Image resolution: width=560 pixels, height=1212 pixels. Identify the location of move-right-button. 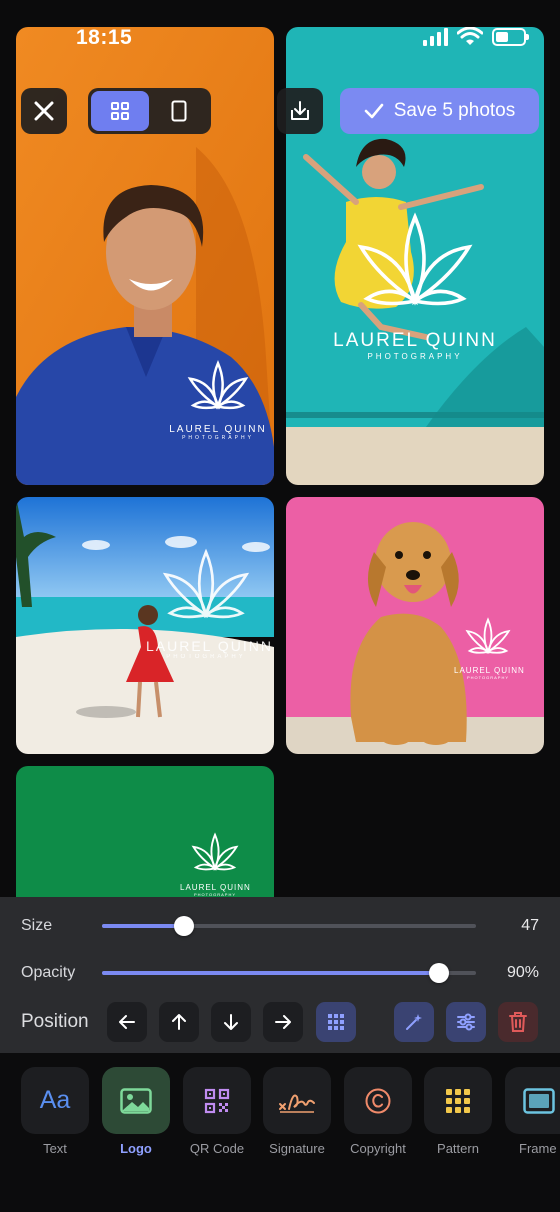
(283, 1022).